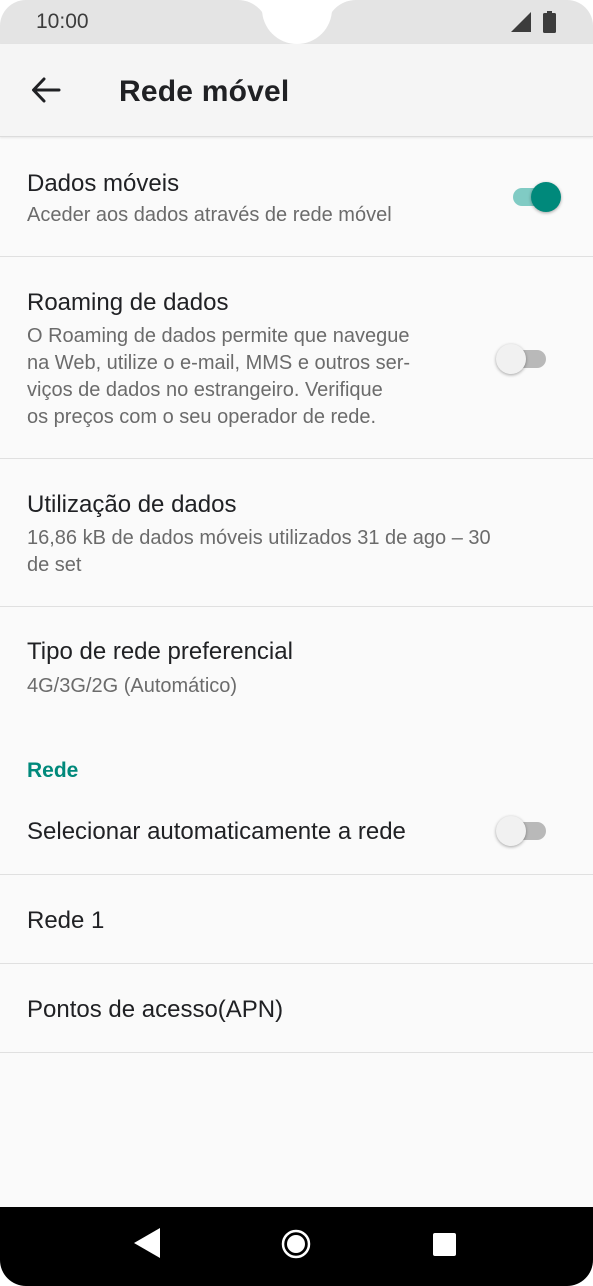 Image resolution: width=593 pixels, height=1286 pixels. What do you see at coordinates (202, 417) in the screenshot?
I see `subtitle-line: os preços com o seu operador de rede.` at bounding box center [202, 417].